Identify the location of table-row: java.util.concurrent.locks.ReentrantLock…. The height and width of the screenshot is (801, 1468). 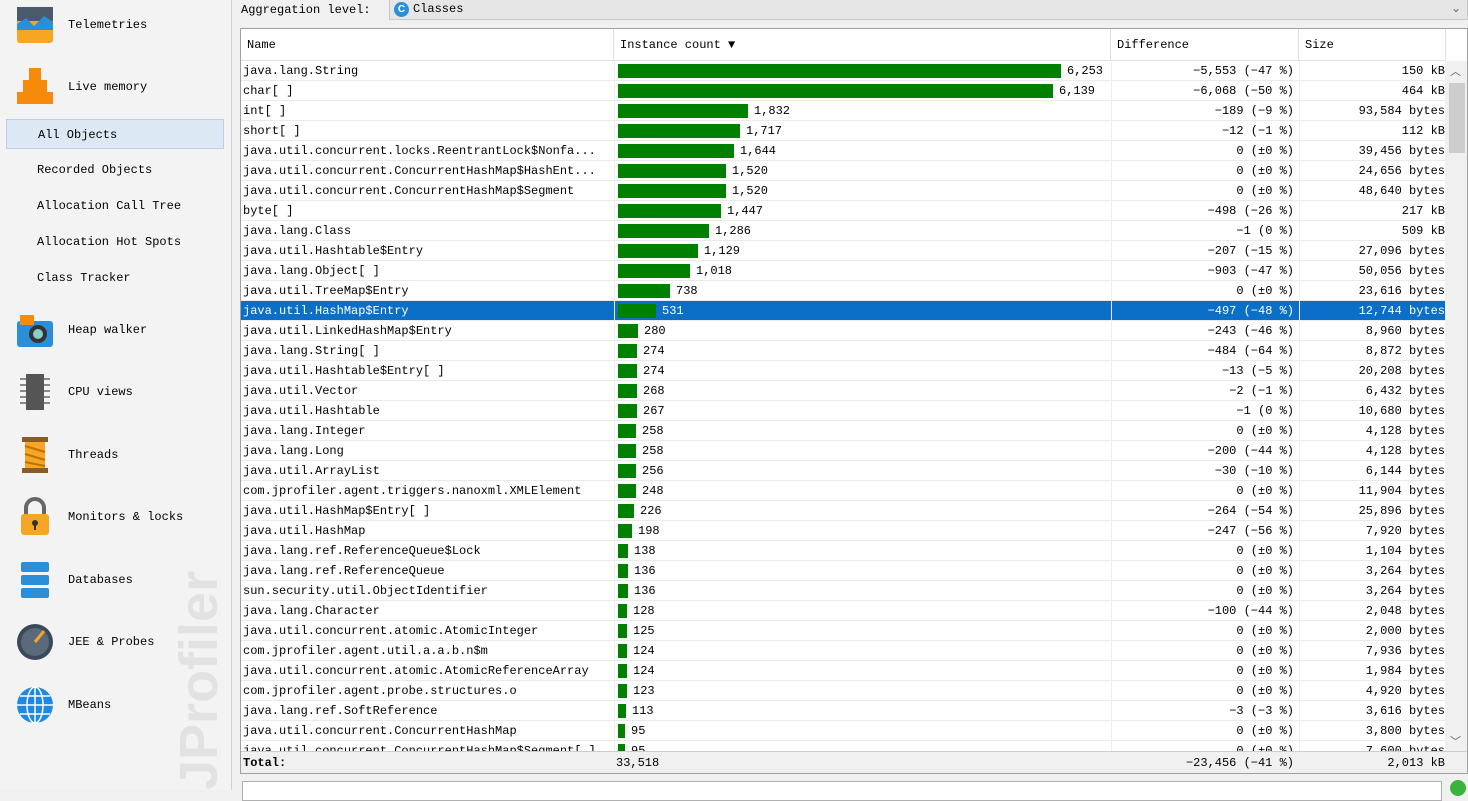
(843, 151).